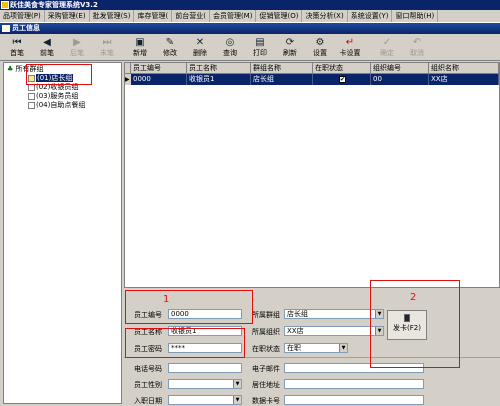 The height and width of the screenshot is (406, 500). Describe the element at coordinates (266, 332) in the screenshot. I see `org-label: 所属组织` at that location.